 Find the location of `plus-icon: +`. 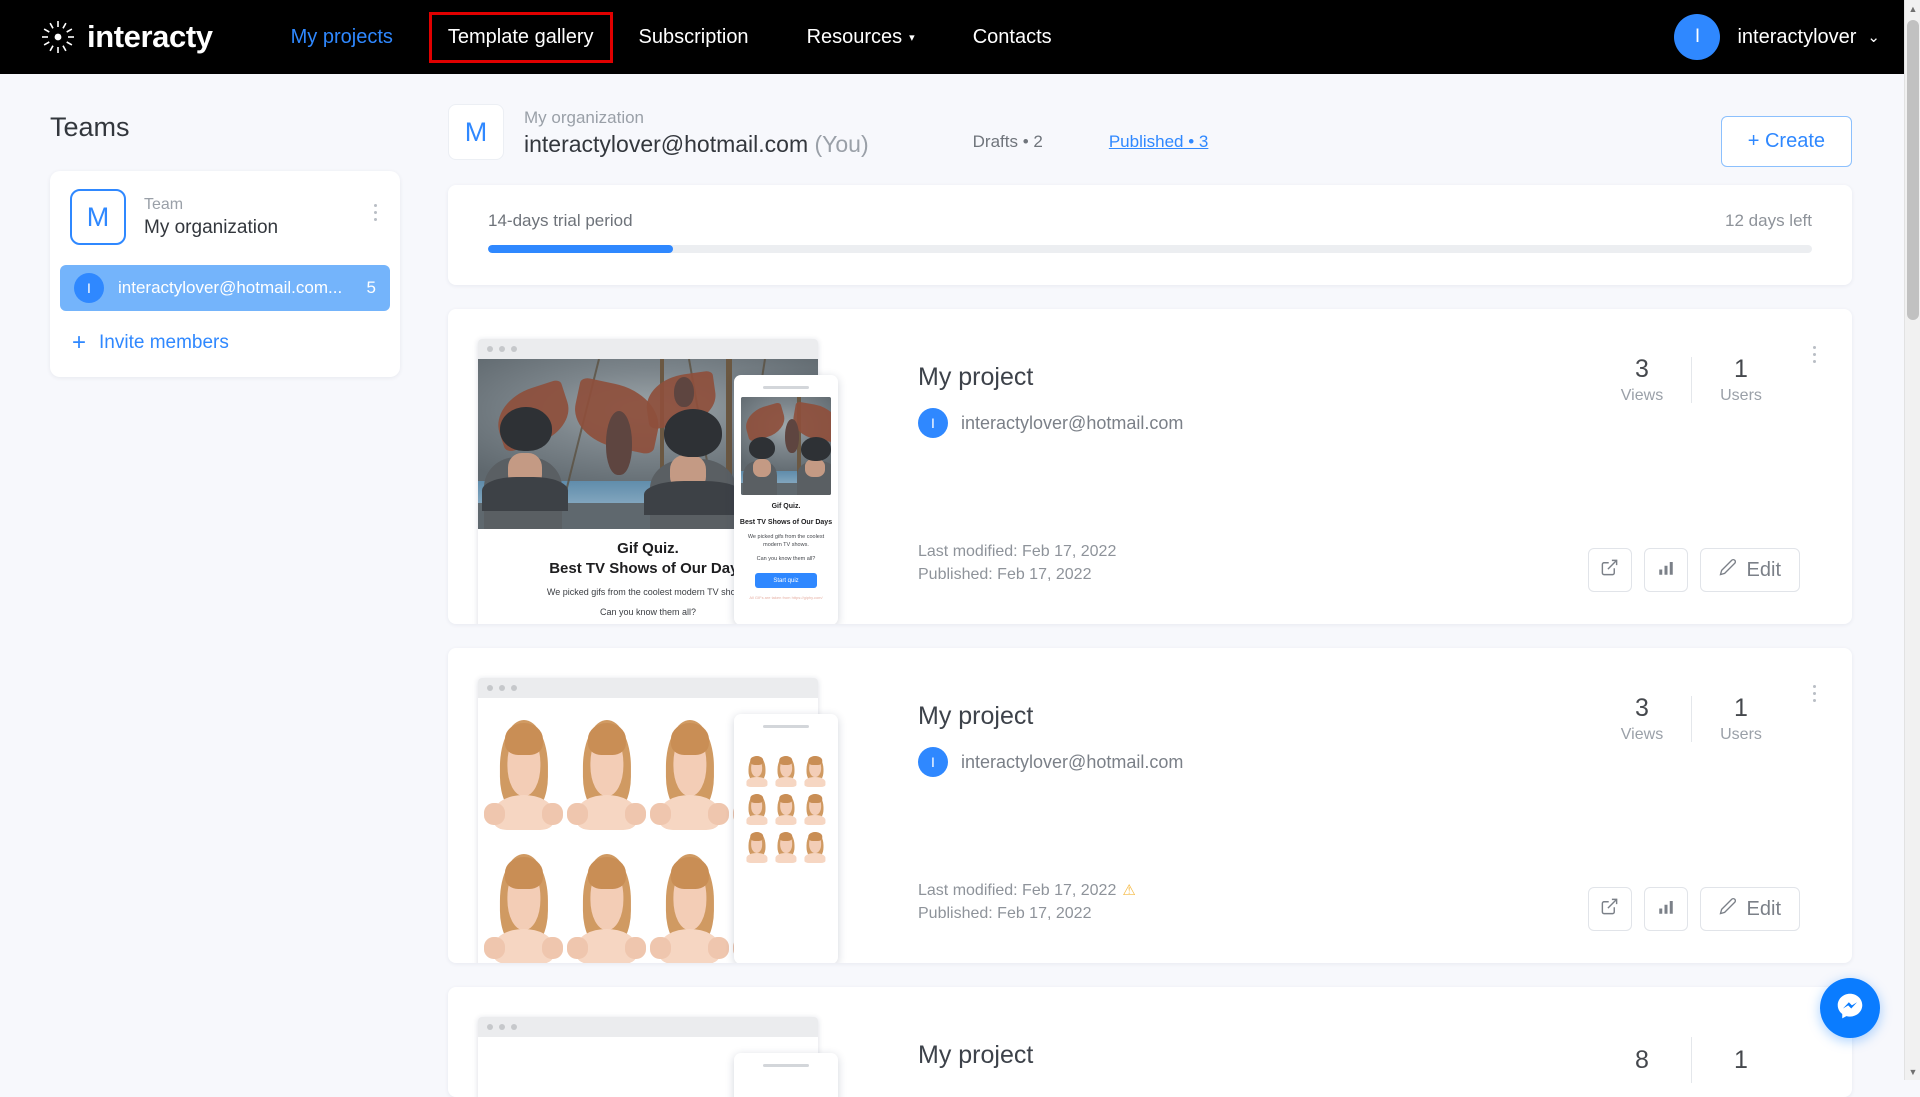

plus-icon: + is located at coordinates (79, 343).